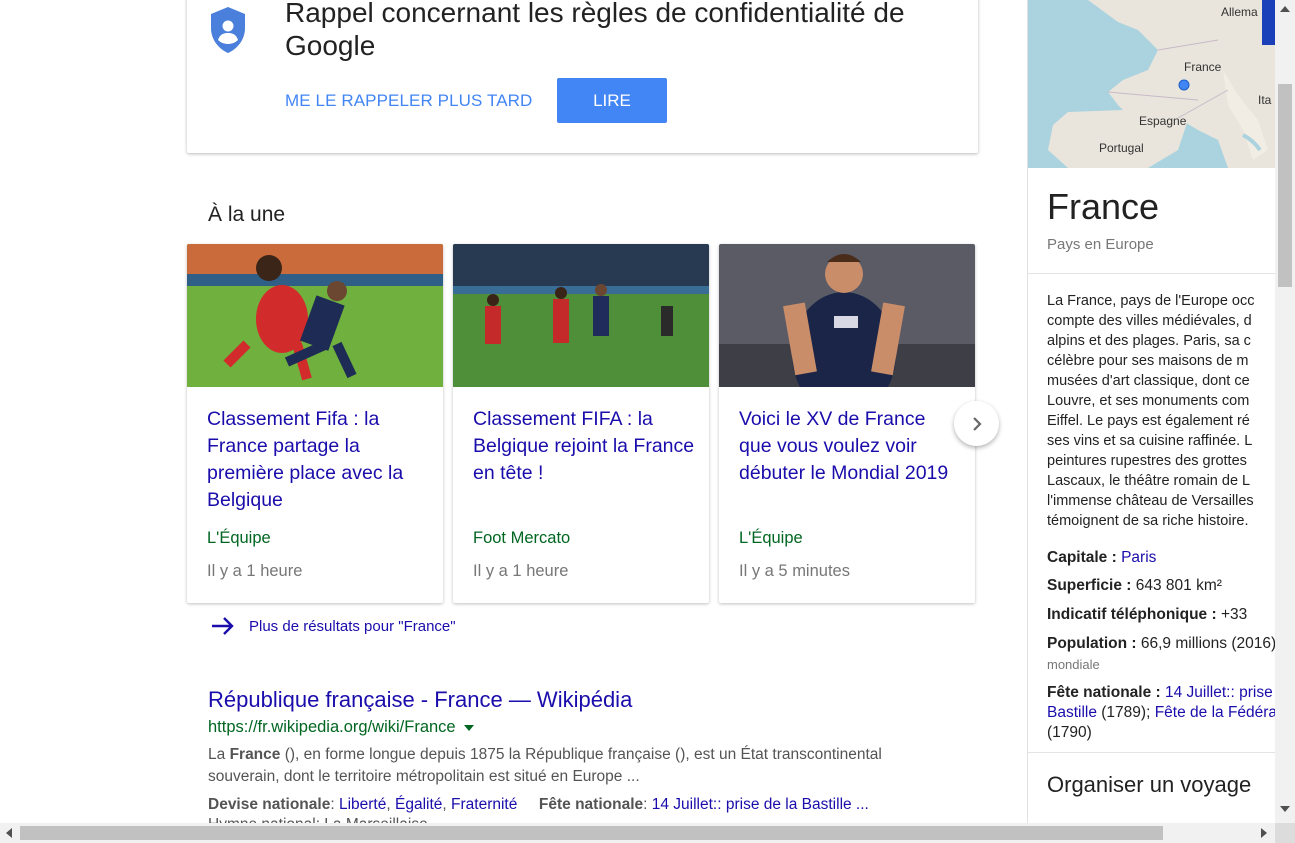 This screenshot has width=1295, height=843. I want to click on devise-link: Fraternité, so click(484, 804).